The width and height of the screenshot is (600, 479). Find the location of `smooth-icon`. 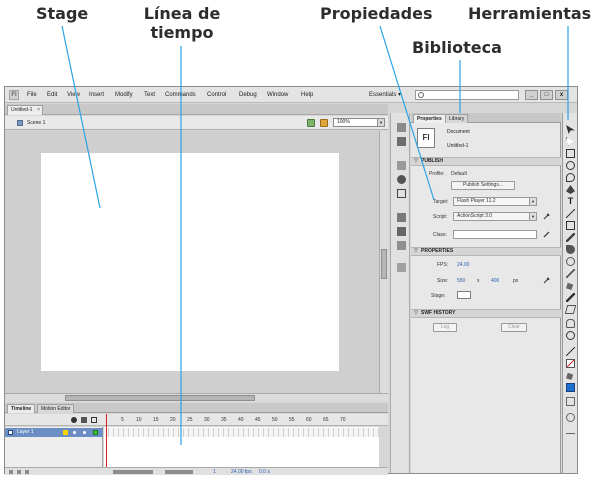

smooth-icon is located at coordinates (570, 429).